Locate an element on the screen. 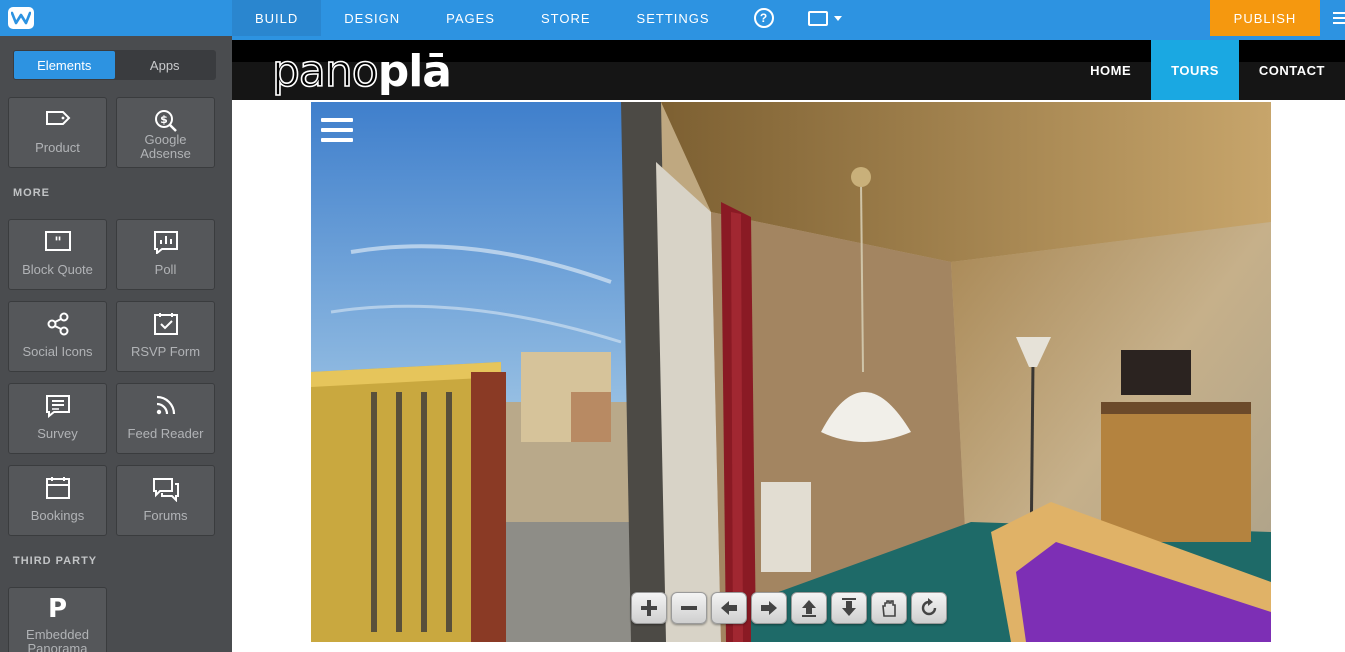  element-label: Block Quote is located at coordinates (57, 269).